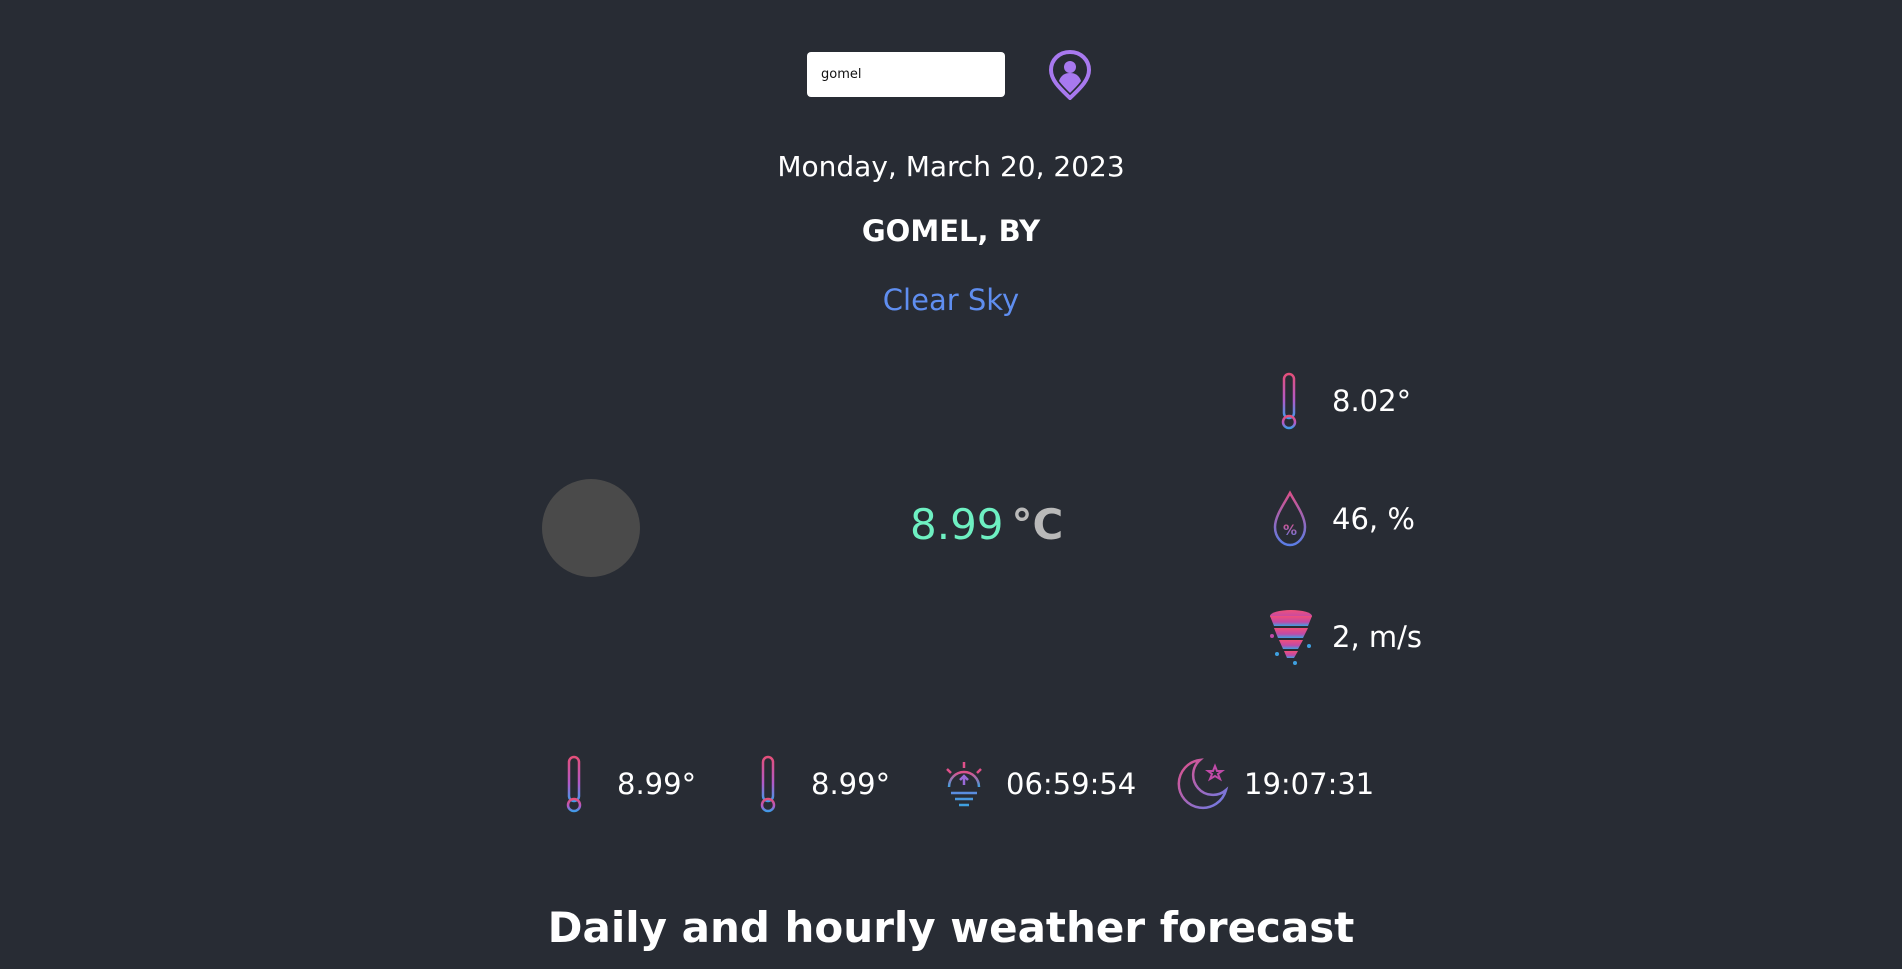 The height and width of the screenshot is (969, 1902). Describe the element at coordinates (851, 784) in the screenshot. I see `temp-max-value: 8.99°` at that location.